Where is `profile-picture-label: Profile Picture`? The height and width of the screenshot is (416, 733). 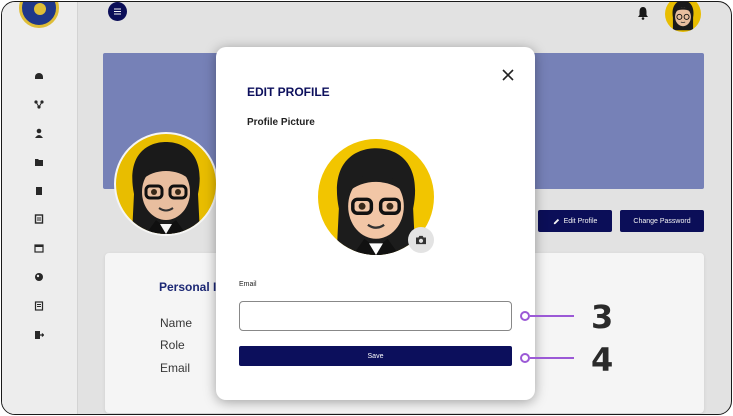
profile-picture-label: Profile Picture is located at coordinates (281, 122).